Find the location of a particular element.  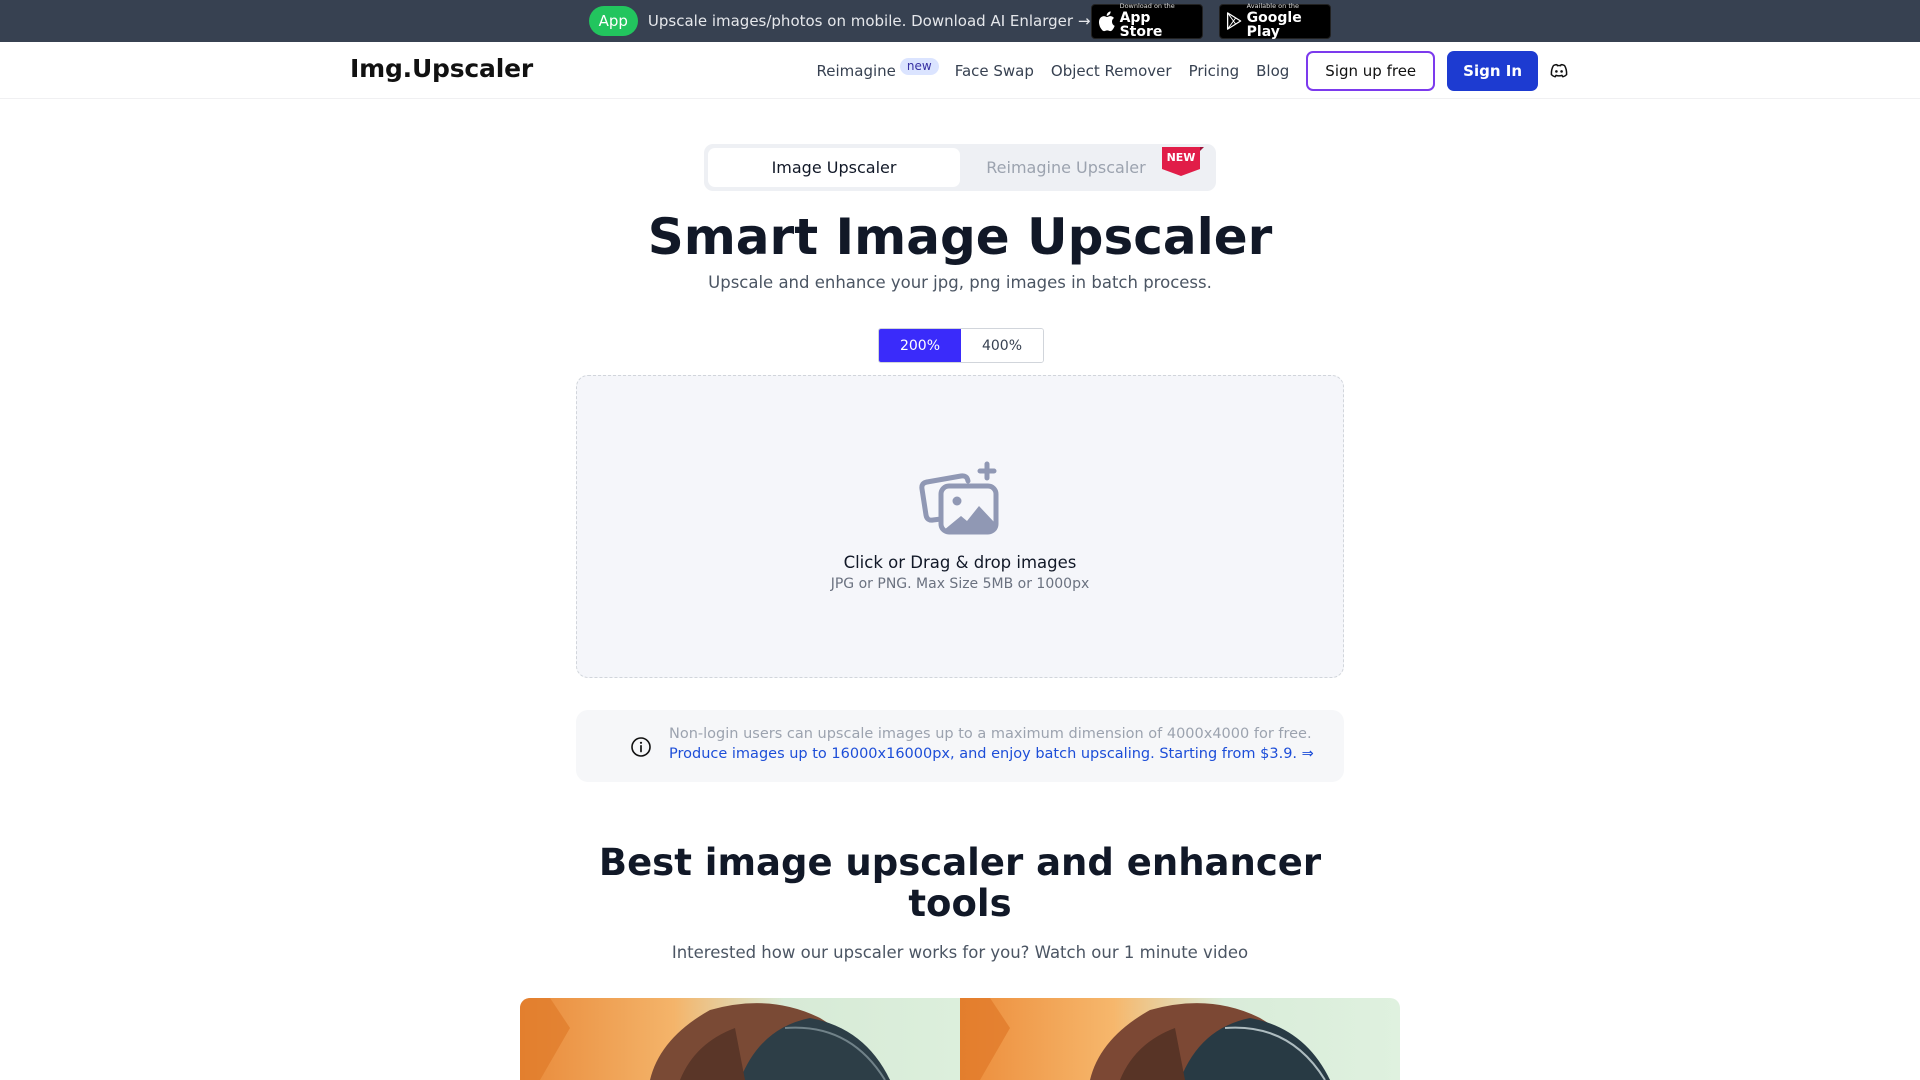

tab-reimagine-label: Reimagine Upscaler is located at coordinates (1066, 167).